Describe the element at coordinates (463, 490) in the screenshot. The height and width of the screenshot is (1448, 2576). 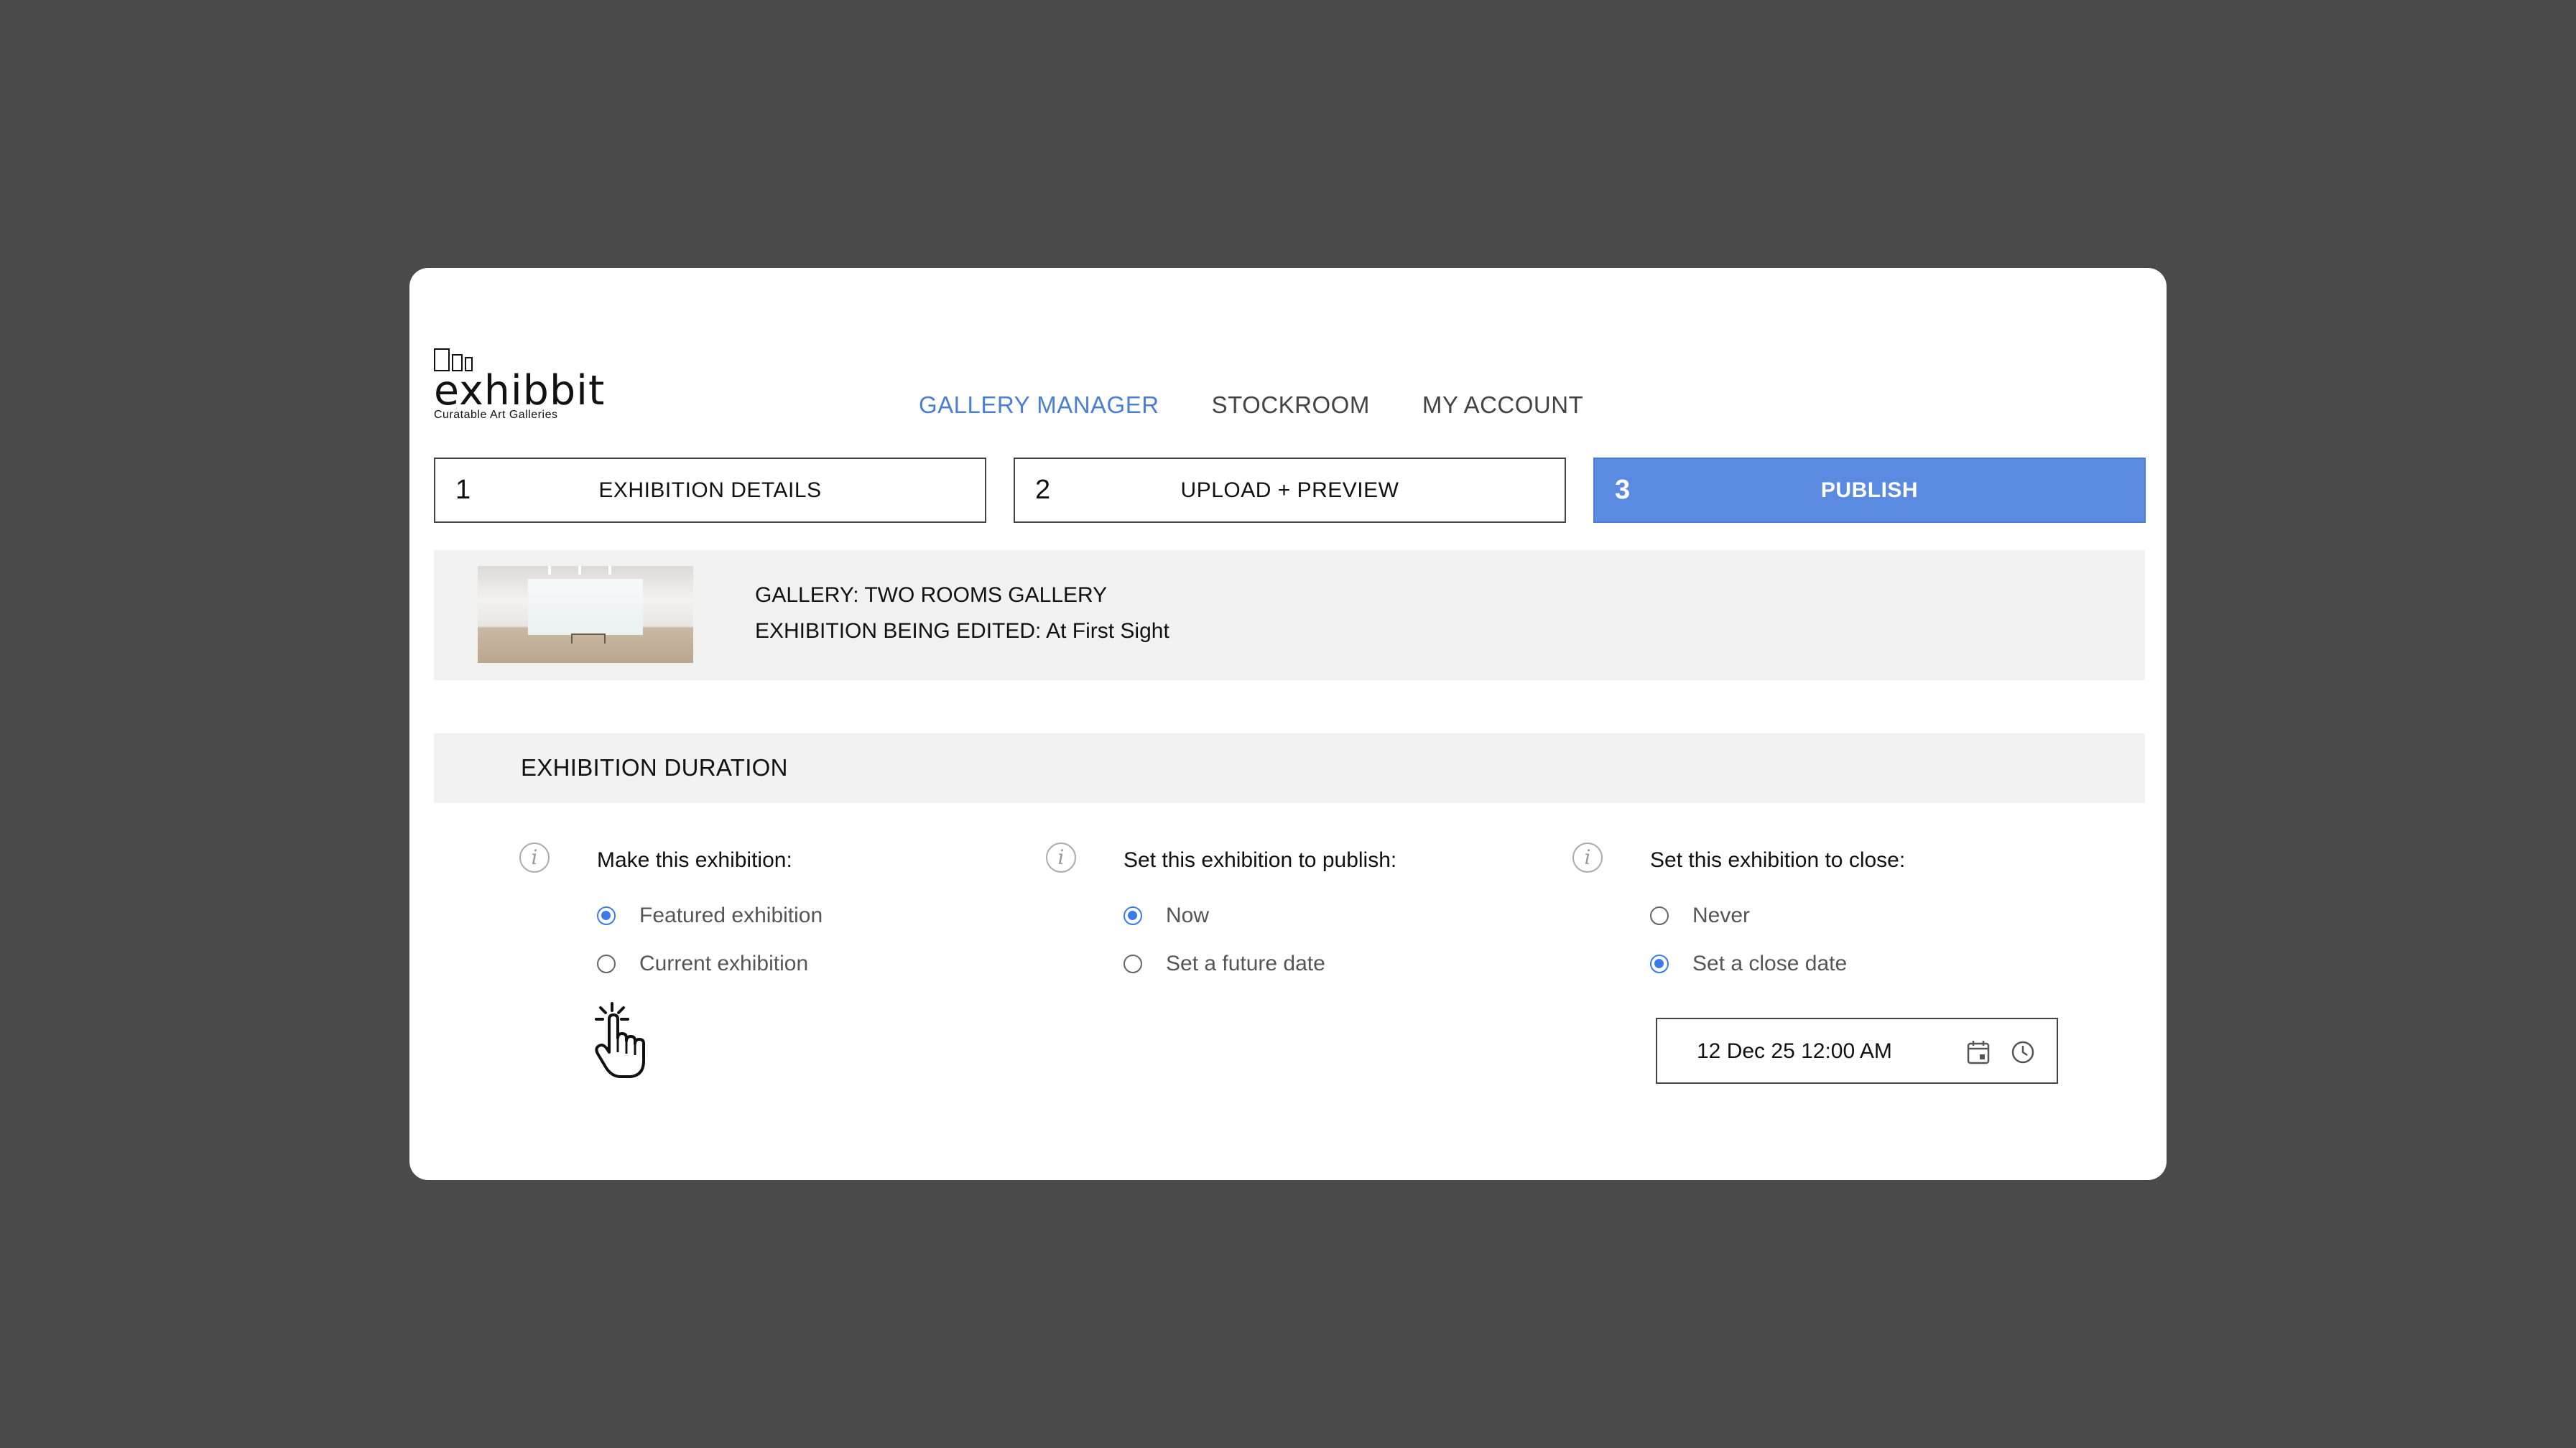
I see `step-number: 1` at that location.